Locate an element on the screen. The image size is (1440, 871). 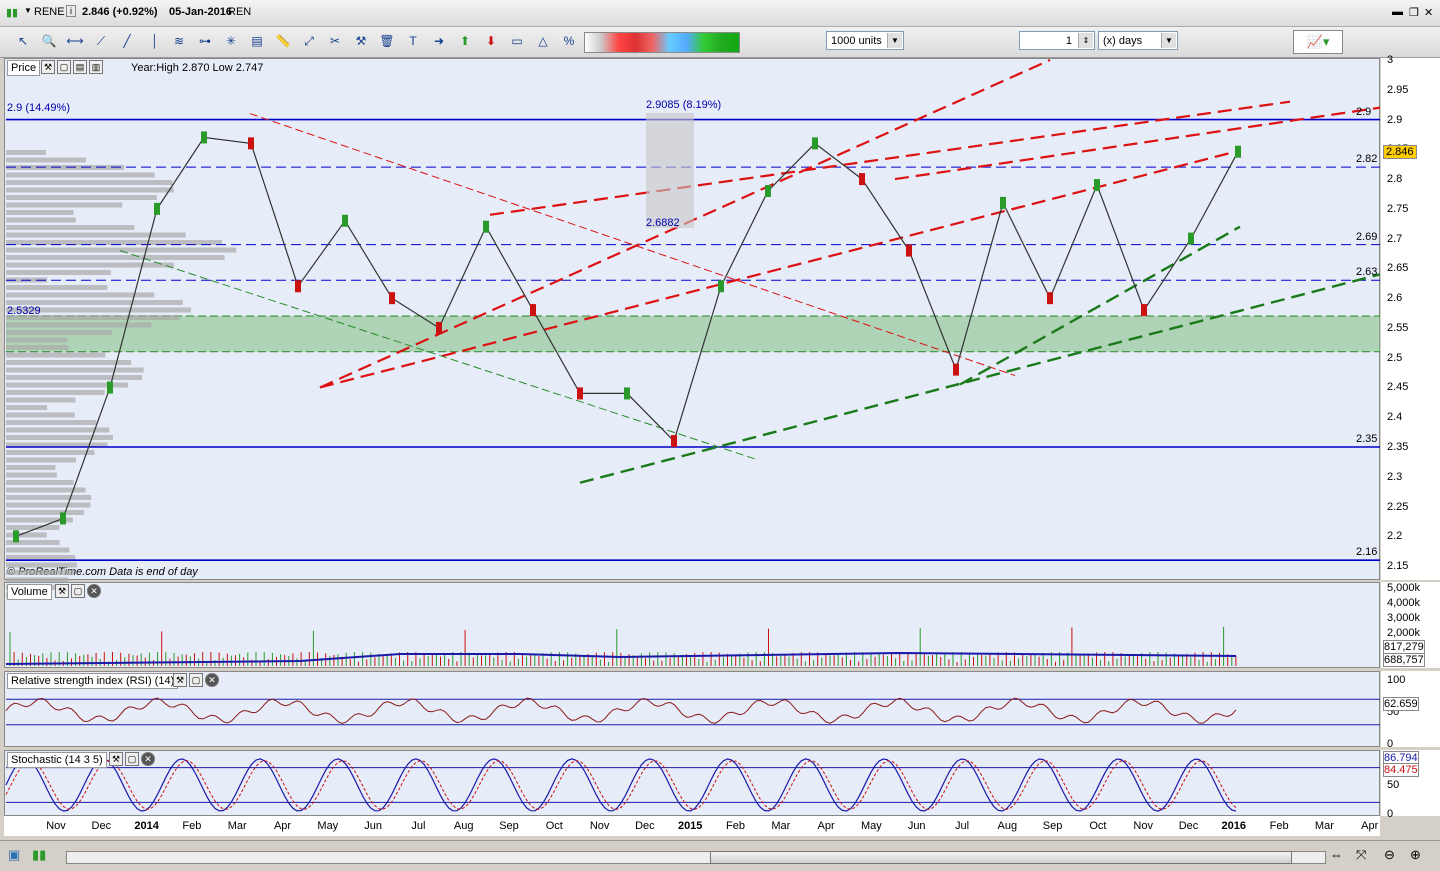
pan-icon: ⇔ is located at coordinates (1336, 854).